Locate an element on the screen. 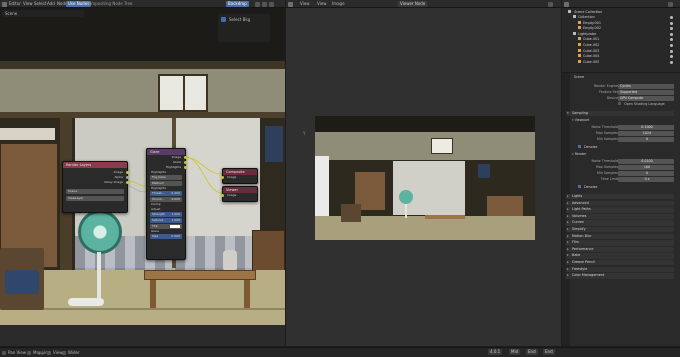 The width and height of the screenshot is (680, 357). socket-glare-image-out is located at coordinates (185, 157).